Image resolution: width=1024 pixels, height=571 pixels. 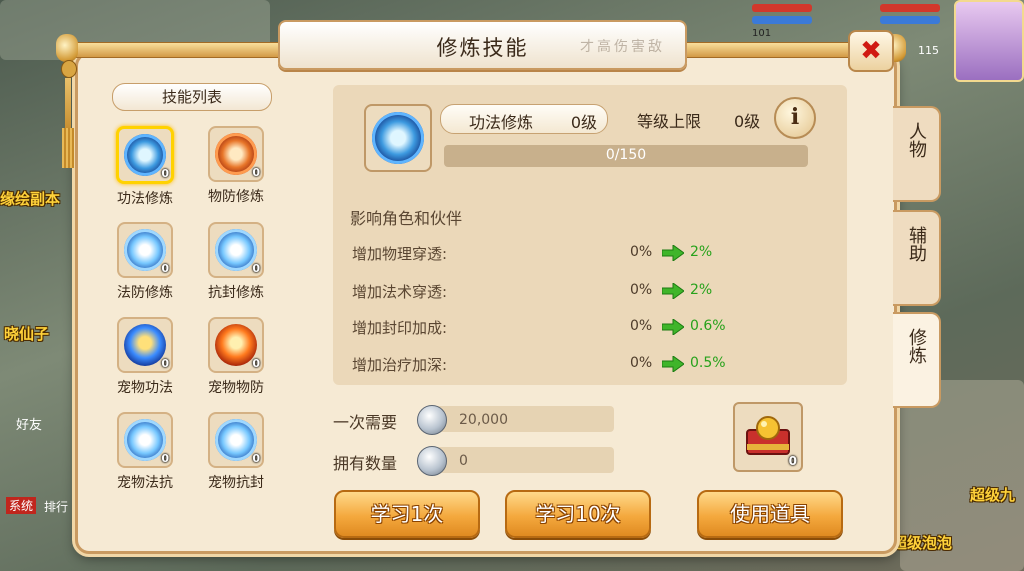 I want to click on treasure-chest-icon, so click(x=768, y=435).